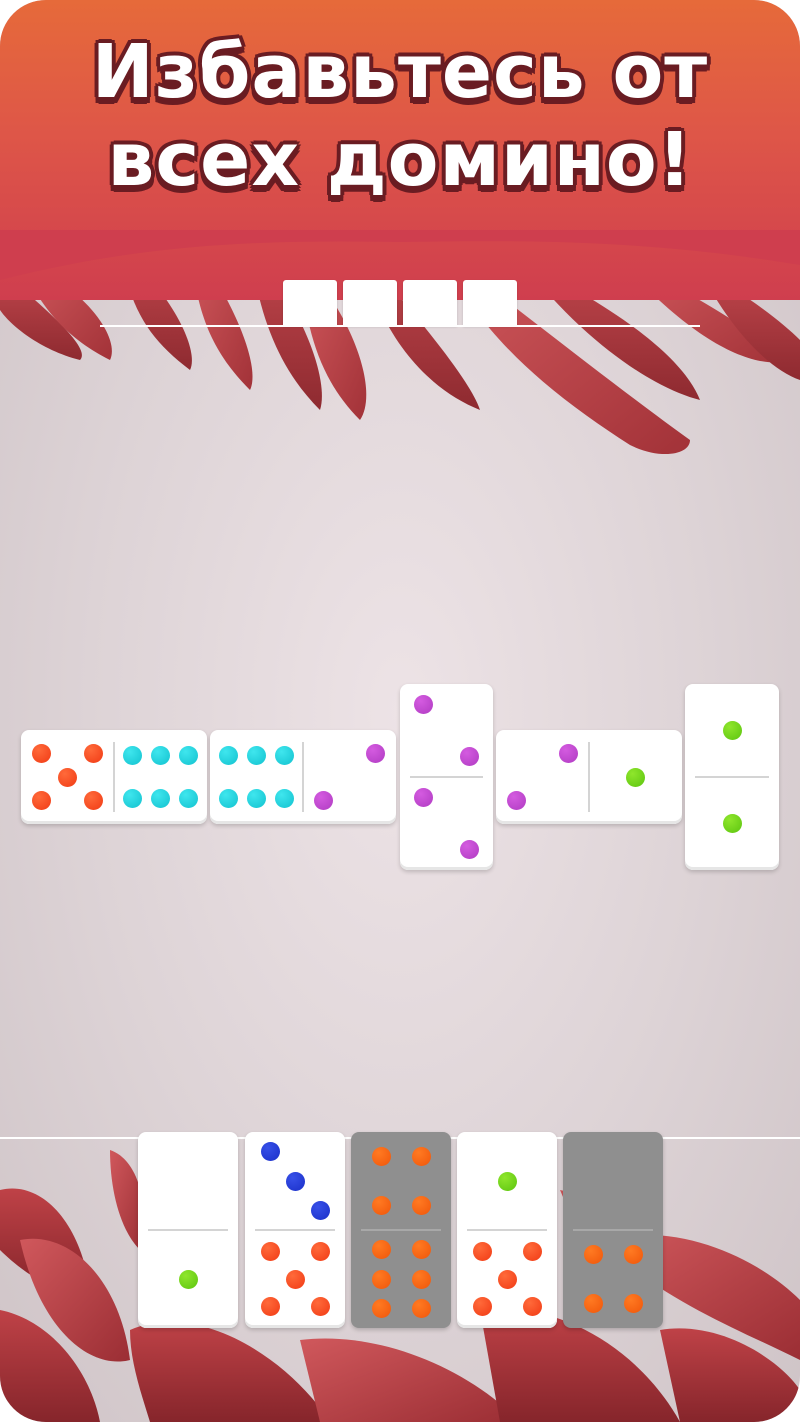 The height and width of the screenshot is (1422, 800). What do you see at coordinates (400, 72) in the screenshot?
I see `headline-line-1: Избавьтесь от` at bounding box center [400, 72].